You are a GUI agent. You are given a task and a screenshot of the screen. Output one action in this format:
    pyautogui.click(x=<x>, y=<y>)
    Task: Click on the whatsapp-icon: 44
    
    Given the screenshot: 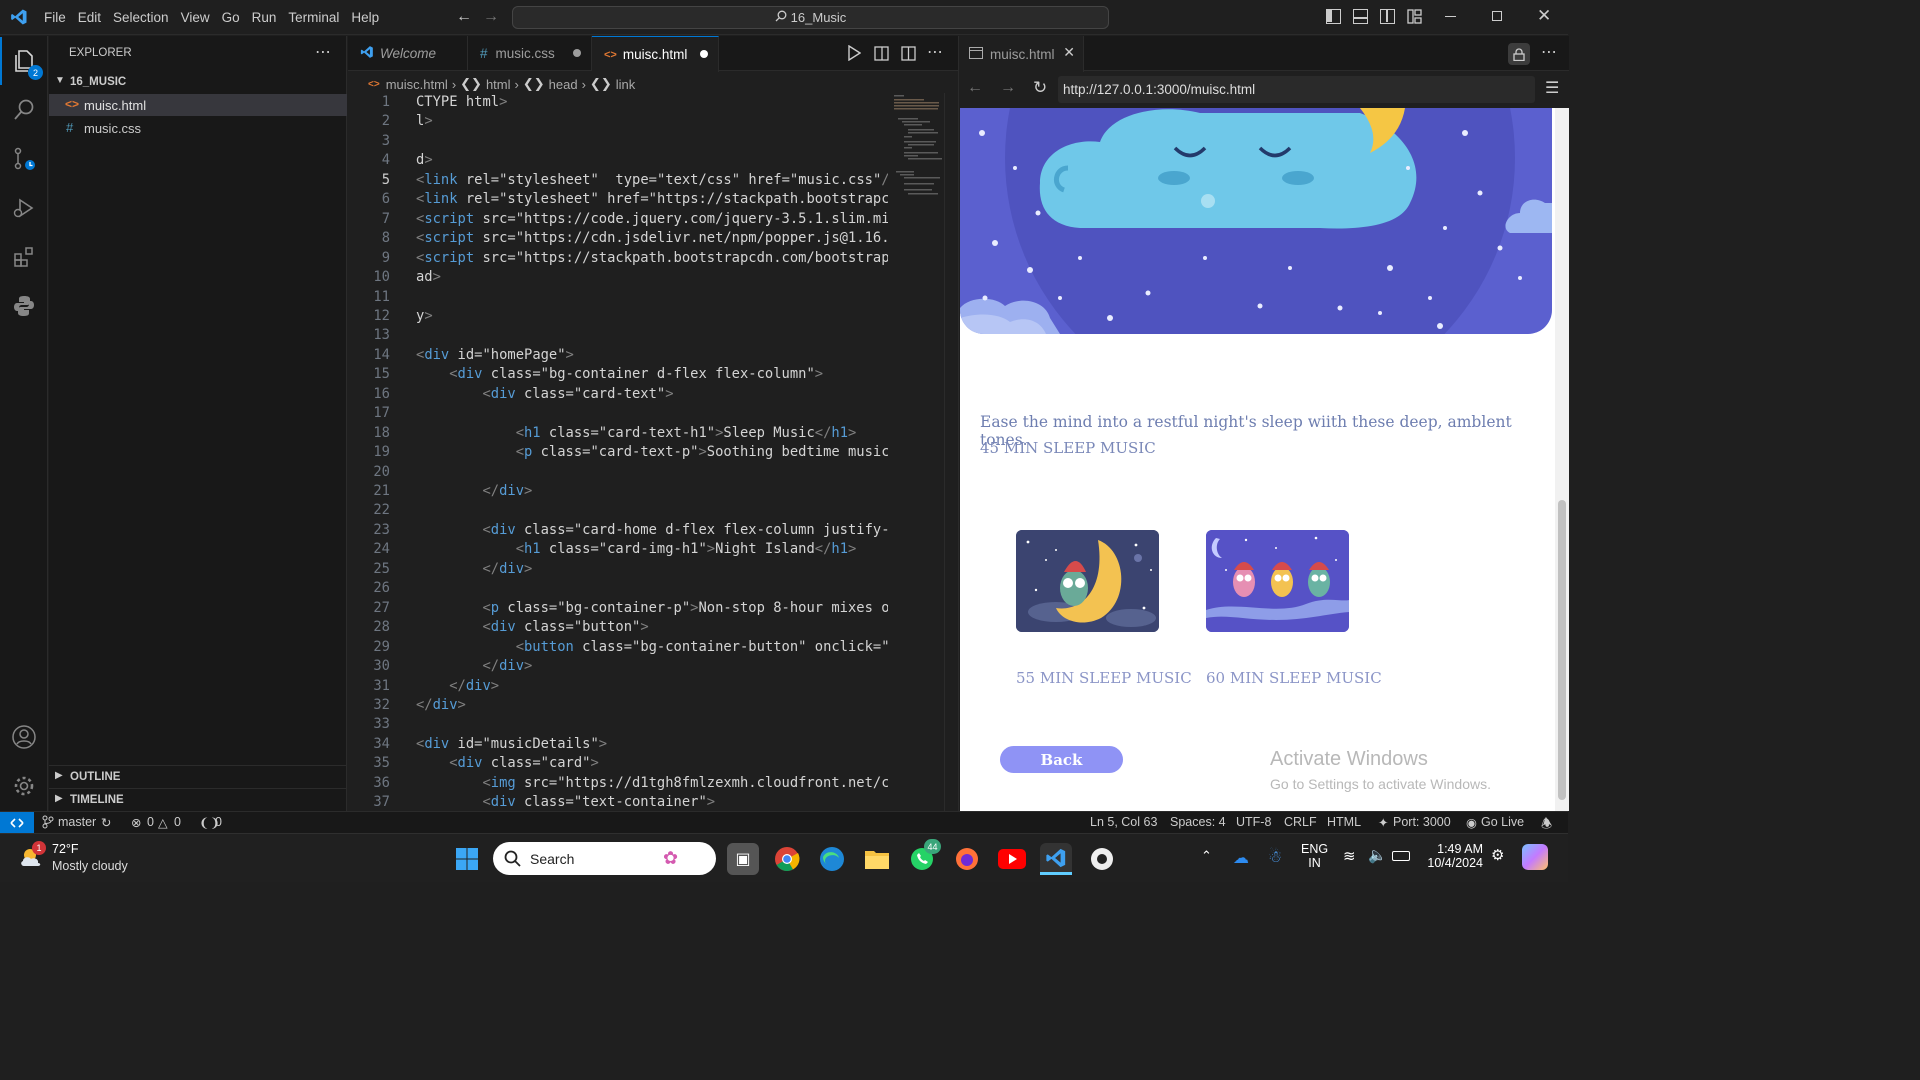 What is the action you would take?
    pyautogui.click(x=923, y=857)
    